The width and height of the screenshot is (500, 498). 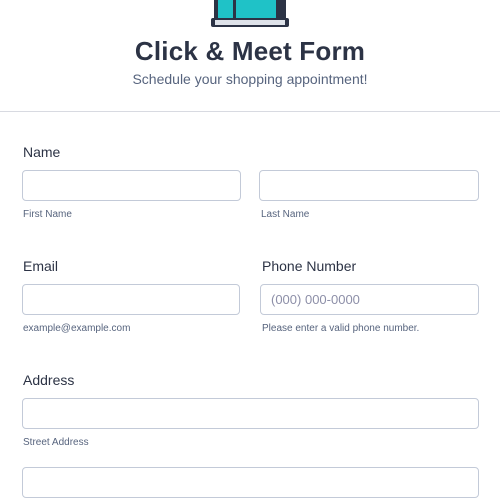 What do you see at coordinates (56, 442) in the screenshot?
I see `street-address-sublabel: Street Address` at bounding box center [56, 442].